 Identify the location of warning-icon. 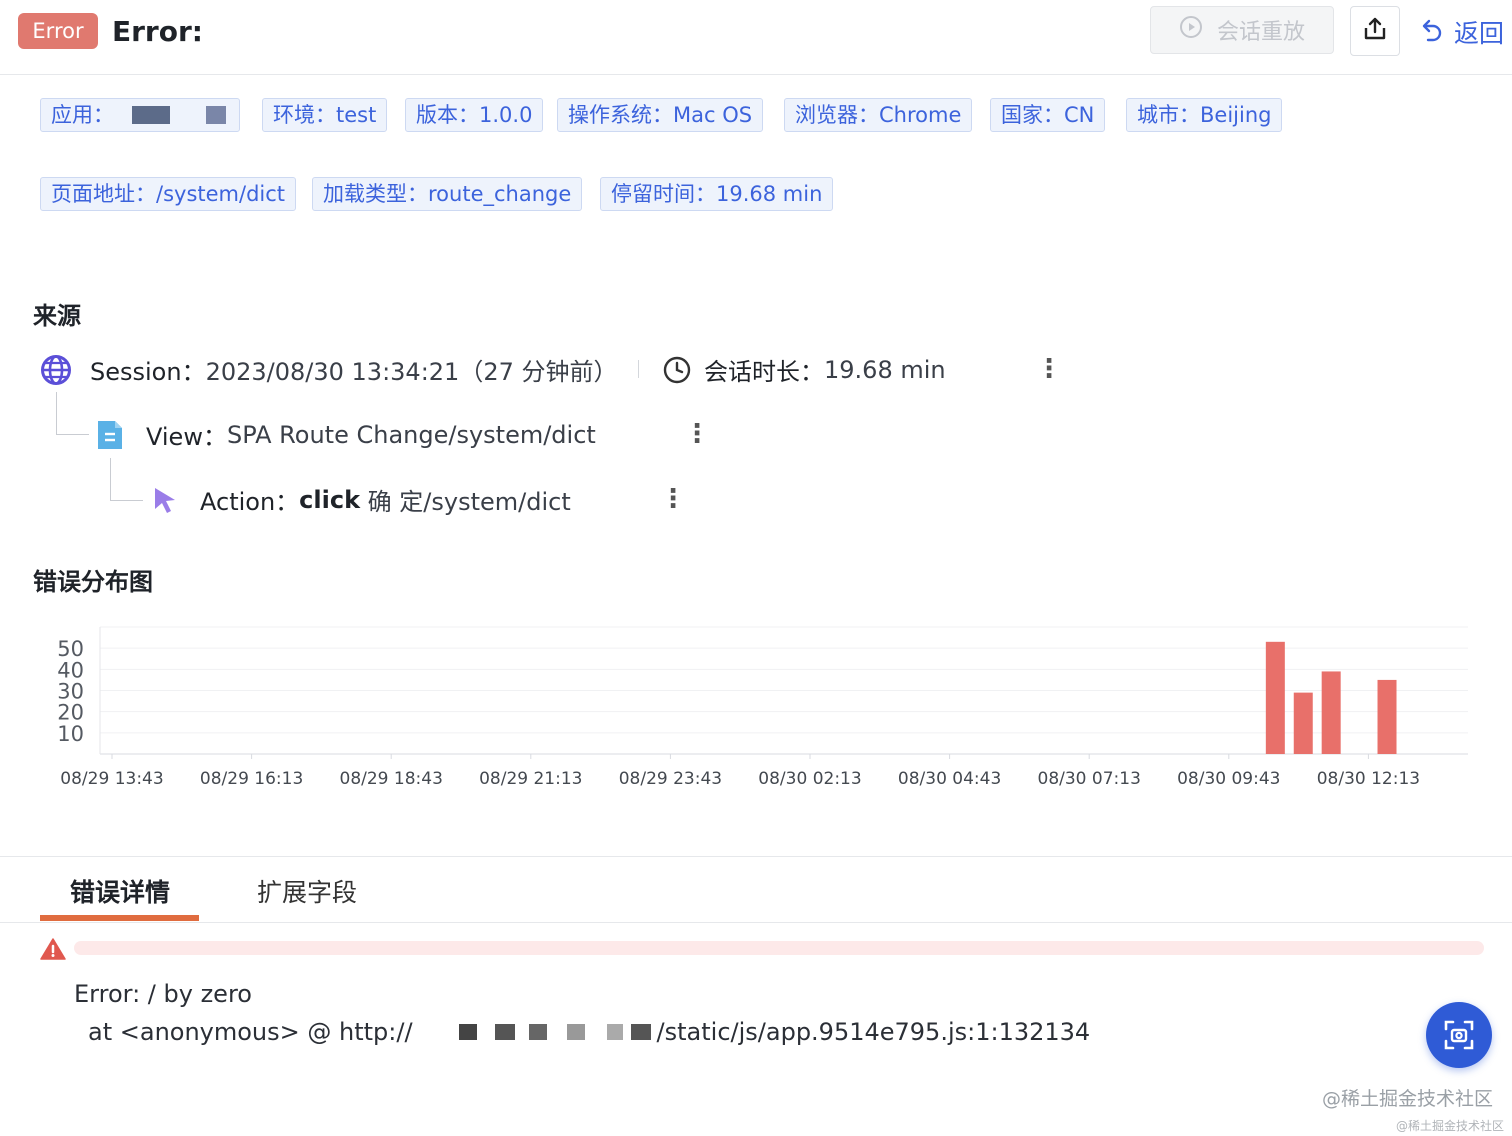
(53, 951).